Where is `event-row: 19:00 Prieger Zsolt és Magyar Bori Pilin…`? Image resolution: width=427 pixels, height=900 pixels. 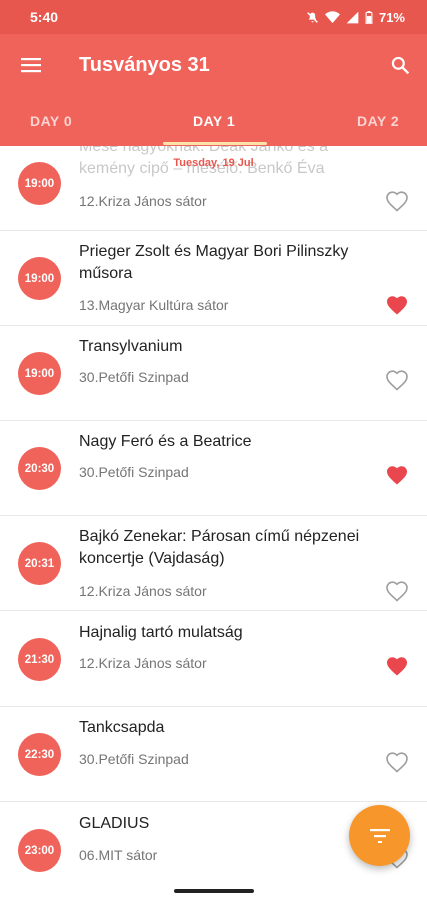 event-row: 19:00 Prieger Zsolt és Magyar Bori Pilin… is located at coordinates (213, 278).